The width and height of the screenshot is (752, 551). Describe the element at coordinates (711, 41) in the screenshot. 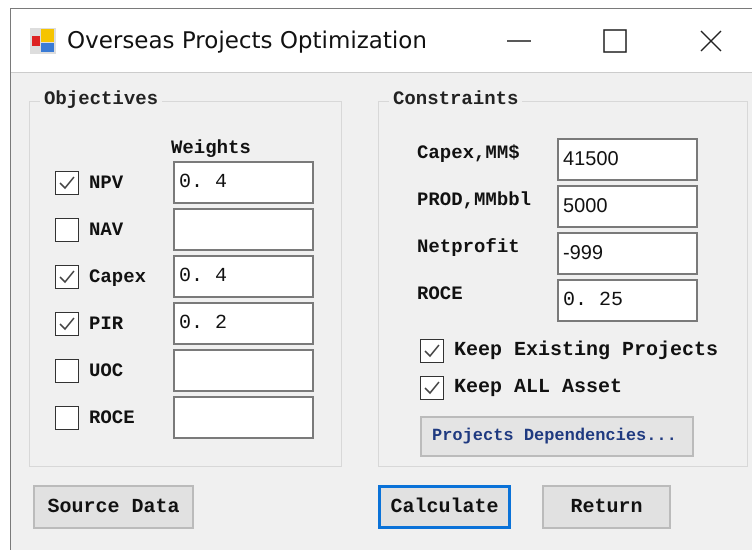

I see `close-icon` at that location.